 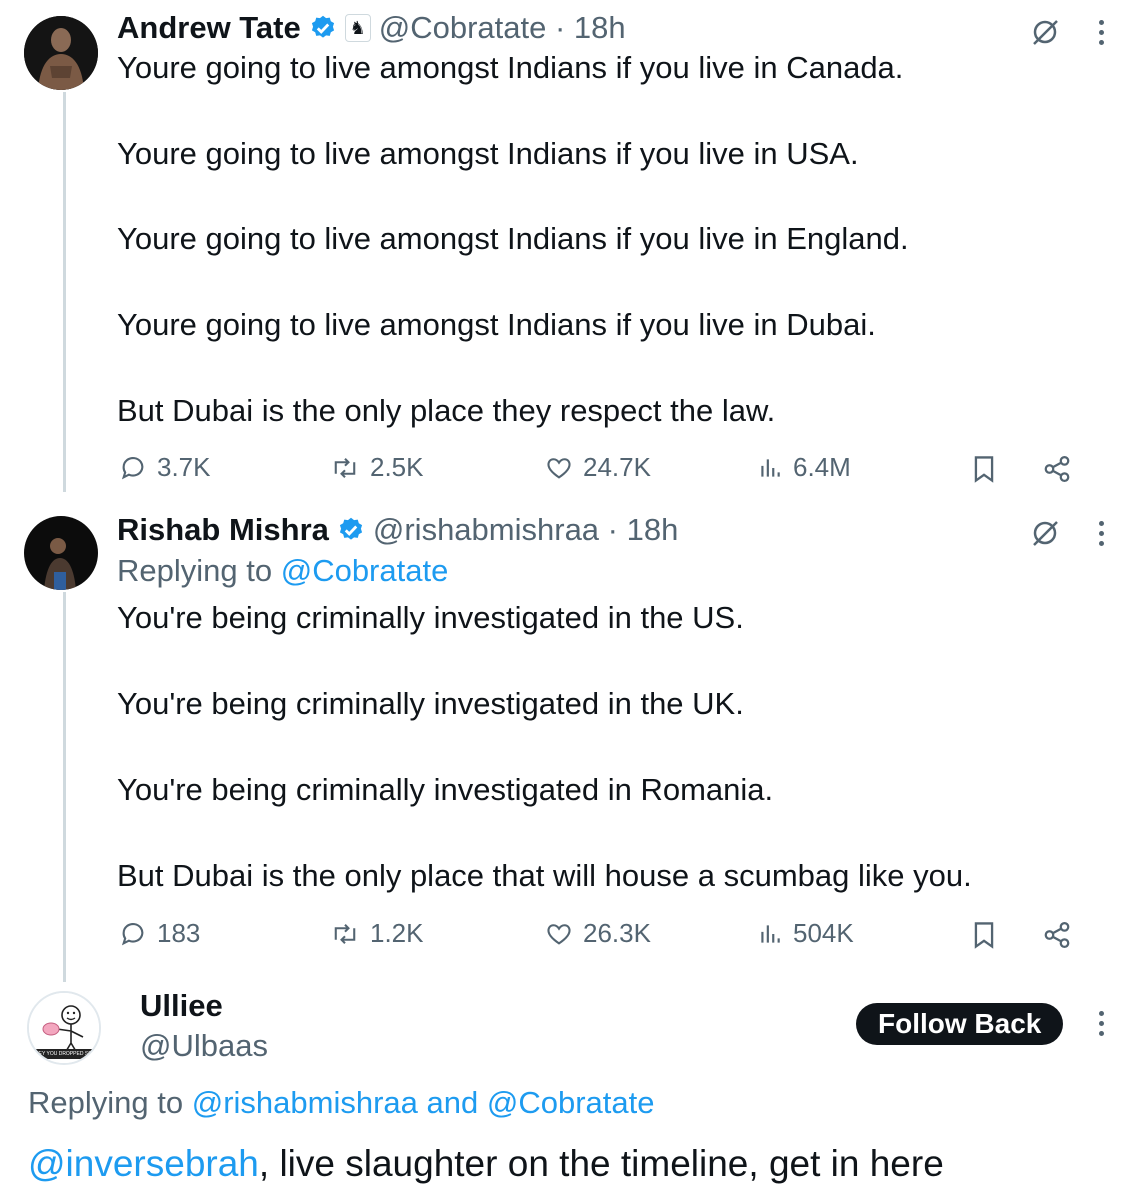 I want to click on replying-to: Replying to @Cobratate, so click(x=283, y=570).